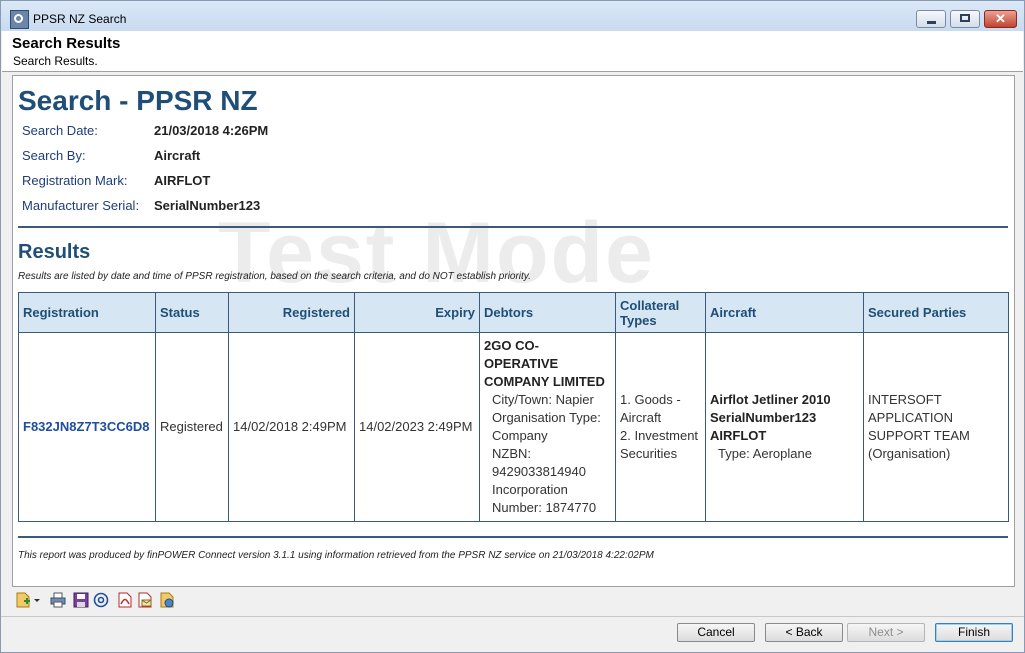 This screenshot has width=1025, height=653. I want to click on column-registration: Registration, so click(87, 312).